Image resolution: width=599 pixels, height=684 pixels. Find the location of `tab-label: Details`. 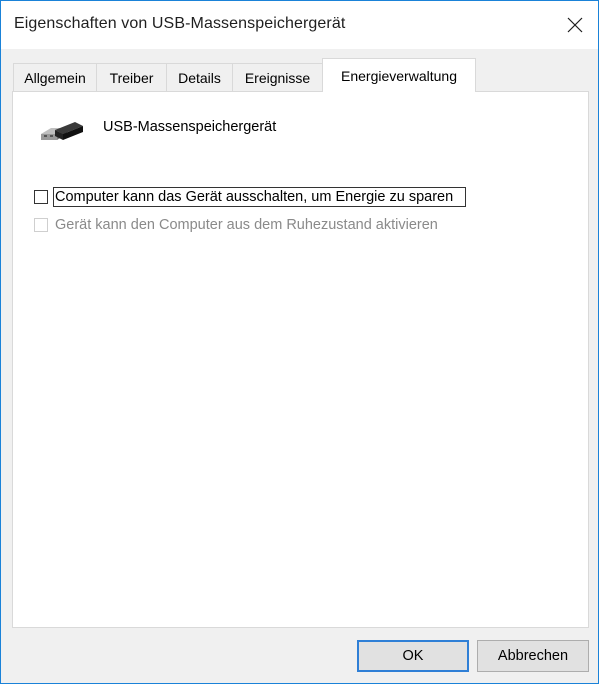

tab-label: Details is located at coordinates (199, 77).